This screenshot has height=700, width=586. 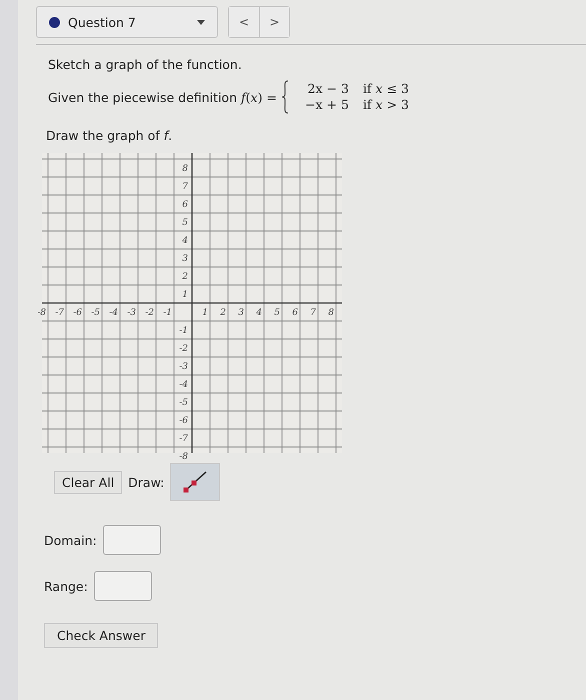 What do you see at coordinates (70, 540) in the screenshot?
I see `field-label: Domain:` at bounding box center [70, 540].